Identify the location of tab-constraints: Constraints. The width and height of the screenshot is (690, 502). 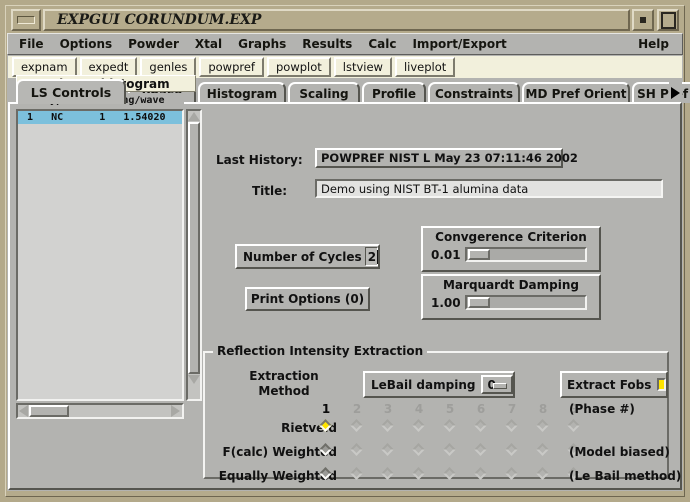
(474, 92).